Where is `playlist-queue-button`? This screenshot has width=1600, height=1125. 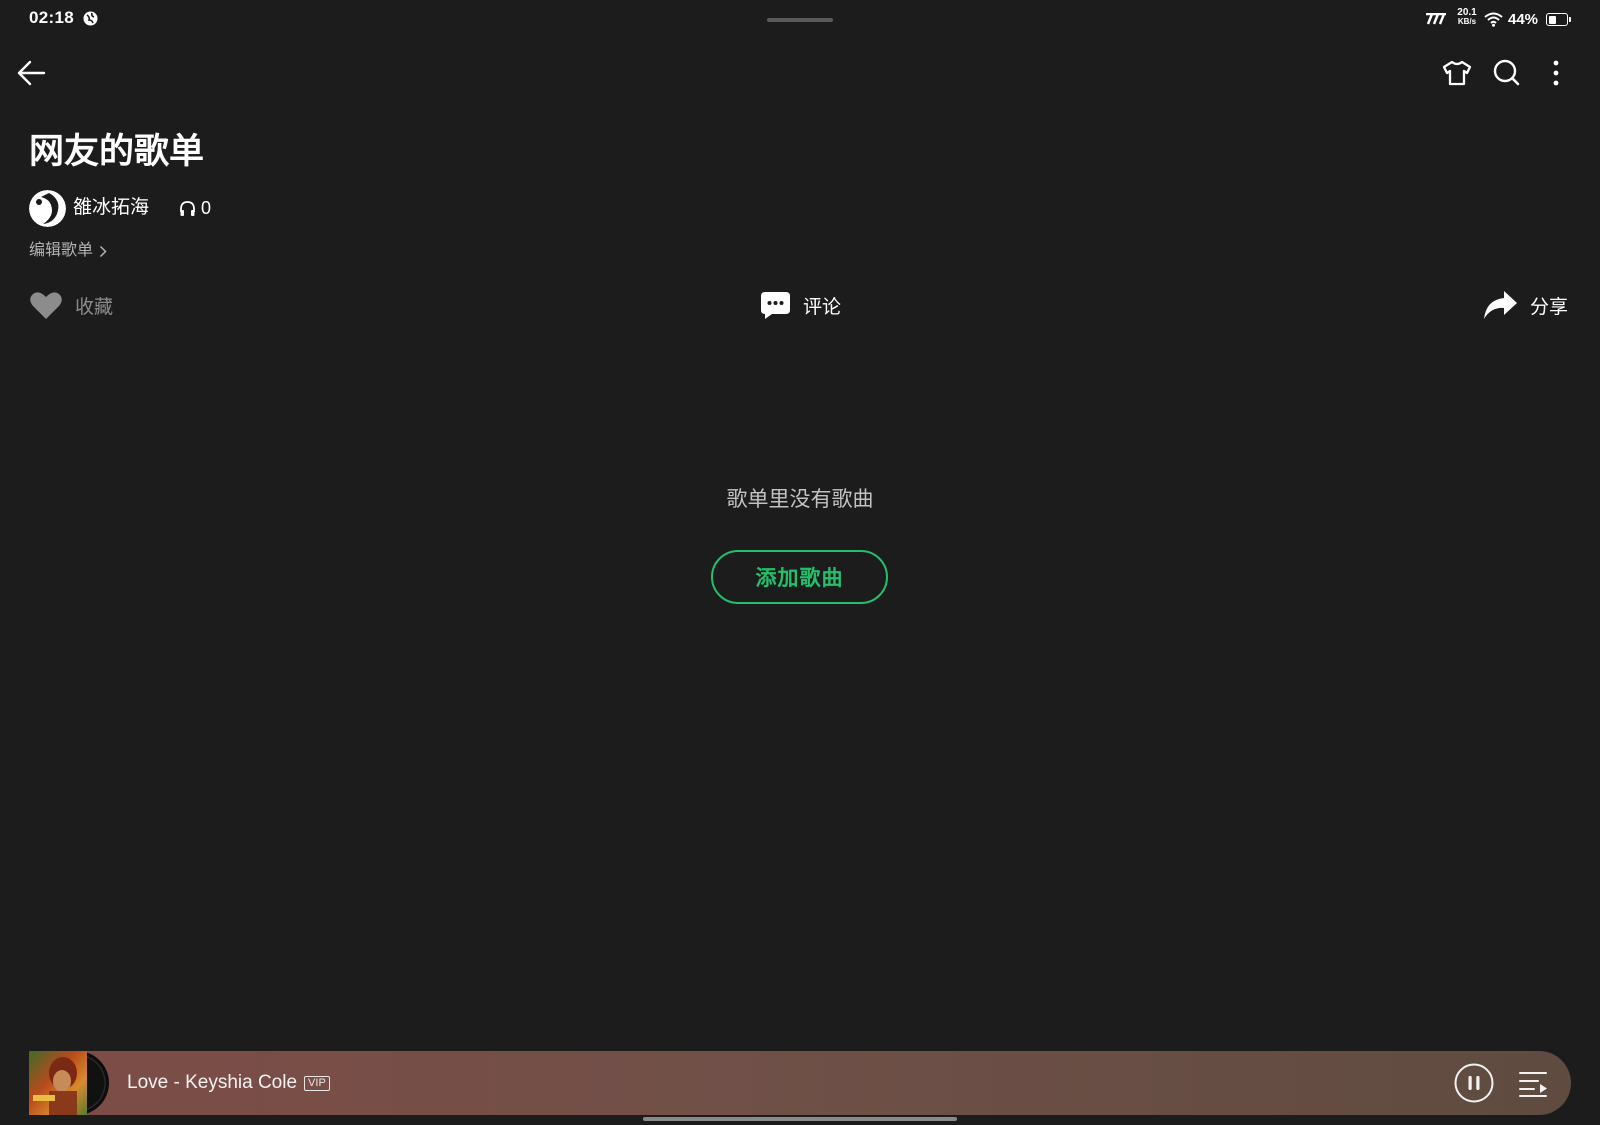 playlist-queue-button is located at coordinates (1533, 1083).